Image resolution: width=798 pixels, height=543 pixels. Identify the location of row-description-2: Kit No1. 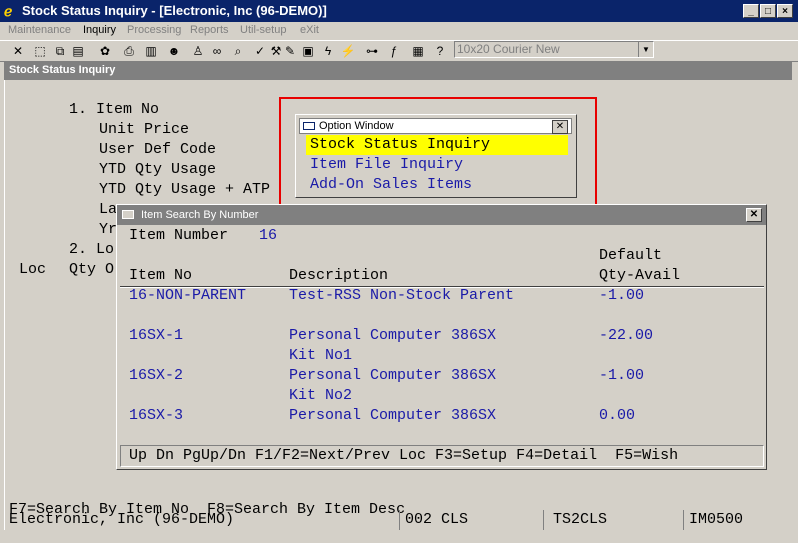
(321, 355).